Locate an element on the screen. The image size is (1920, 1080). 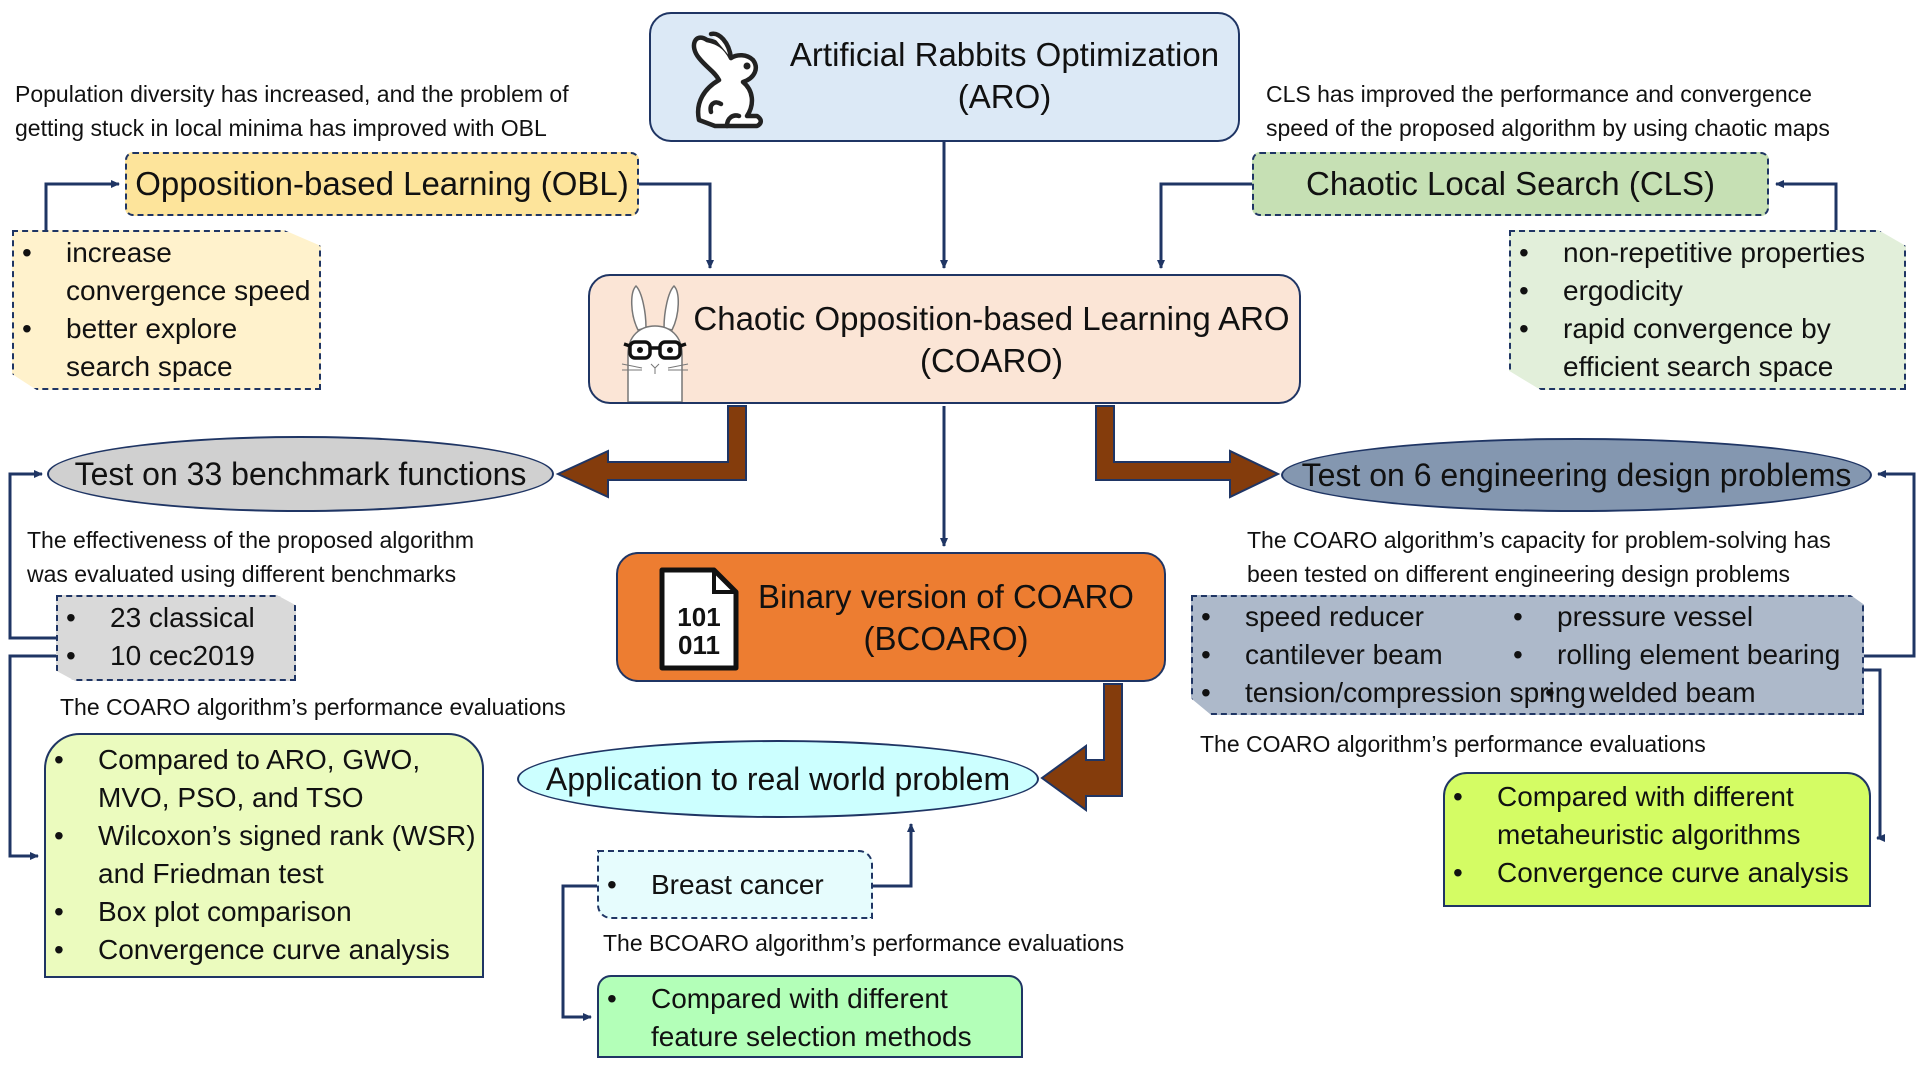
bcoaro-box: 101 011 Binary version of COARO (BCOARO) is located at coordinates (891, 617).